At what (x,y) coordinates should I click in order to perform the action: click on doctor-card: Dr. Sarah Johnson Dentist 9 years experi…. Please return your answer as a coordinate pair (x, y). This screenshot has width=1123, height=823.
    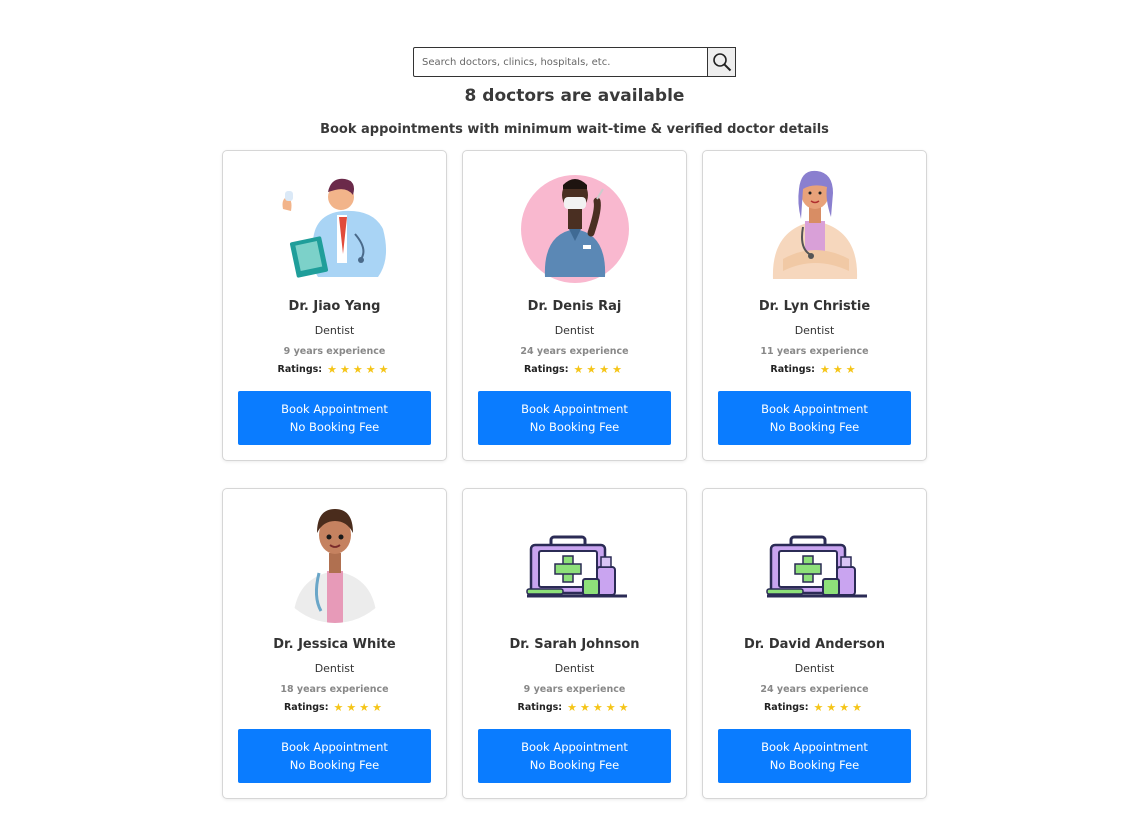
    Looking at the image, I should click on (574, 643).